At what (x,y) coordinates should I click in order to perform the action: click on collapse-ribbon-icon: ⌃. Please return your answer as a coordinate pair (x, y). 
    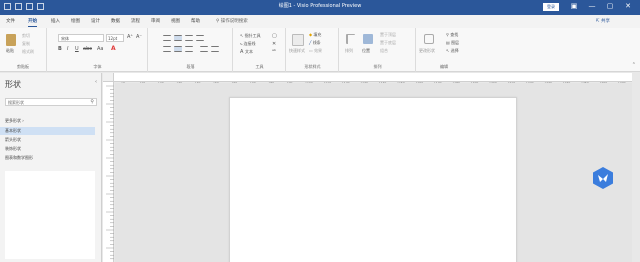
    Looking at the image, I should click on (634, 65).